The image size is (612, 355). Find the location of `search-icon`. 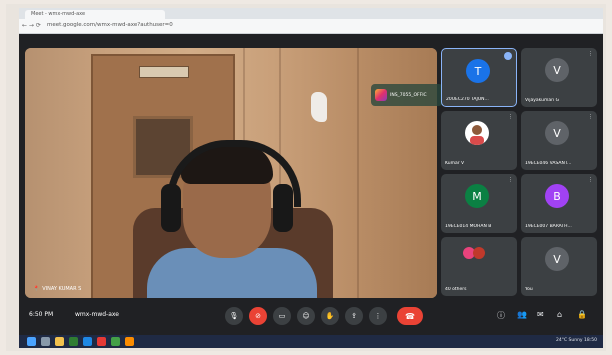

search-icon is located at coordinates (45, 341).